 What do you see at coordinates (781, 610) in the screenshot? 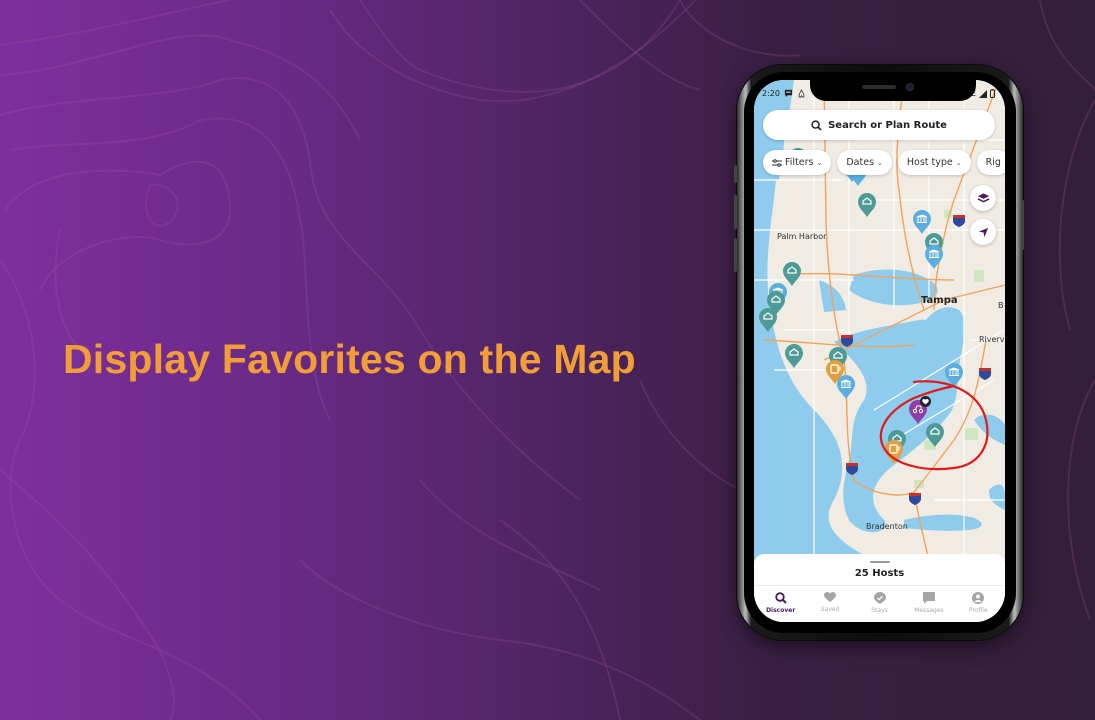
I see `tab-label: Discover` at bounding box center [781, 610].